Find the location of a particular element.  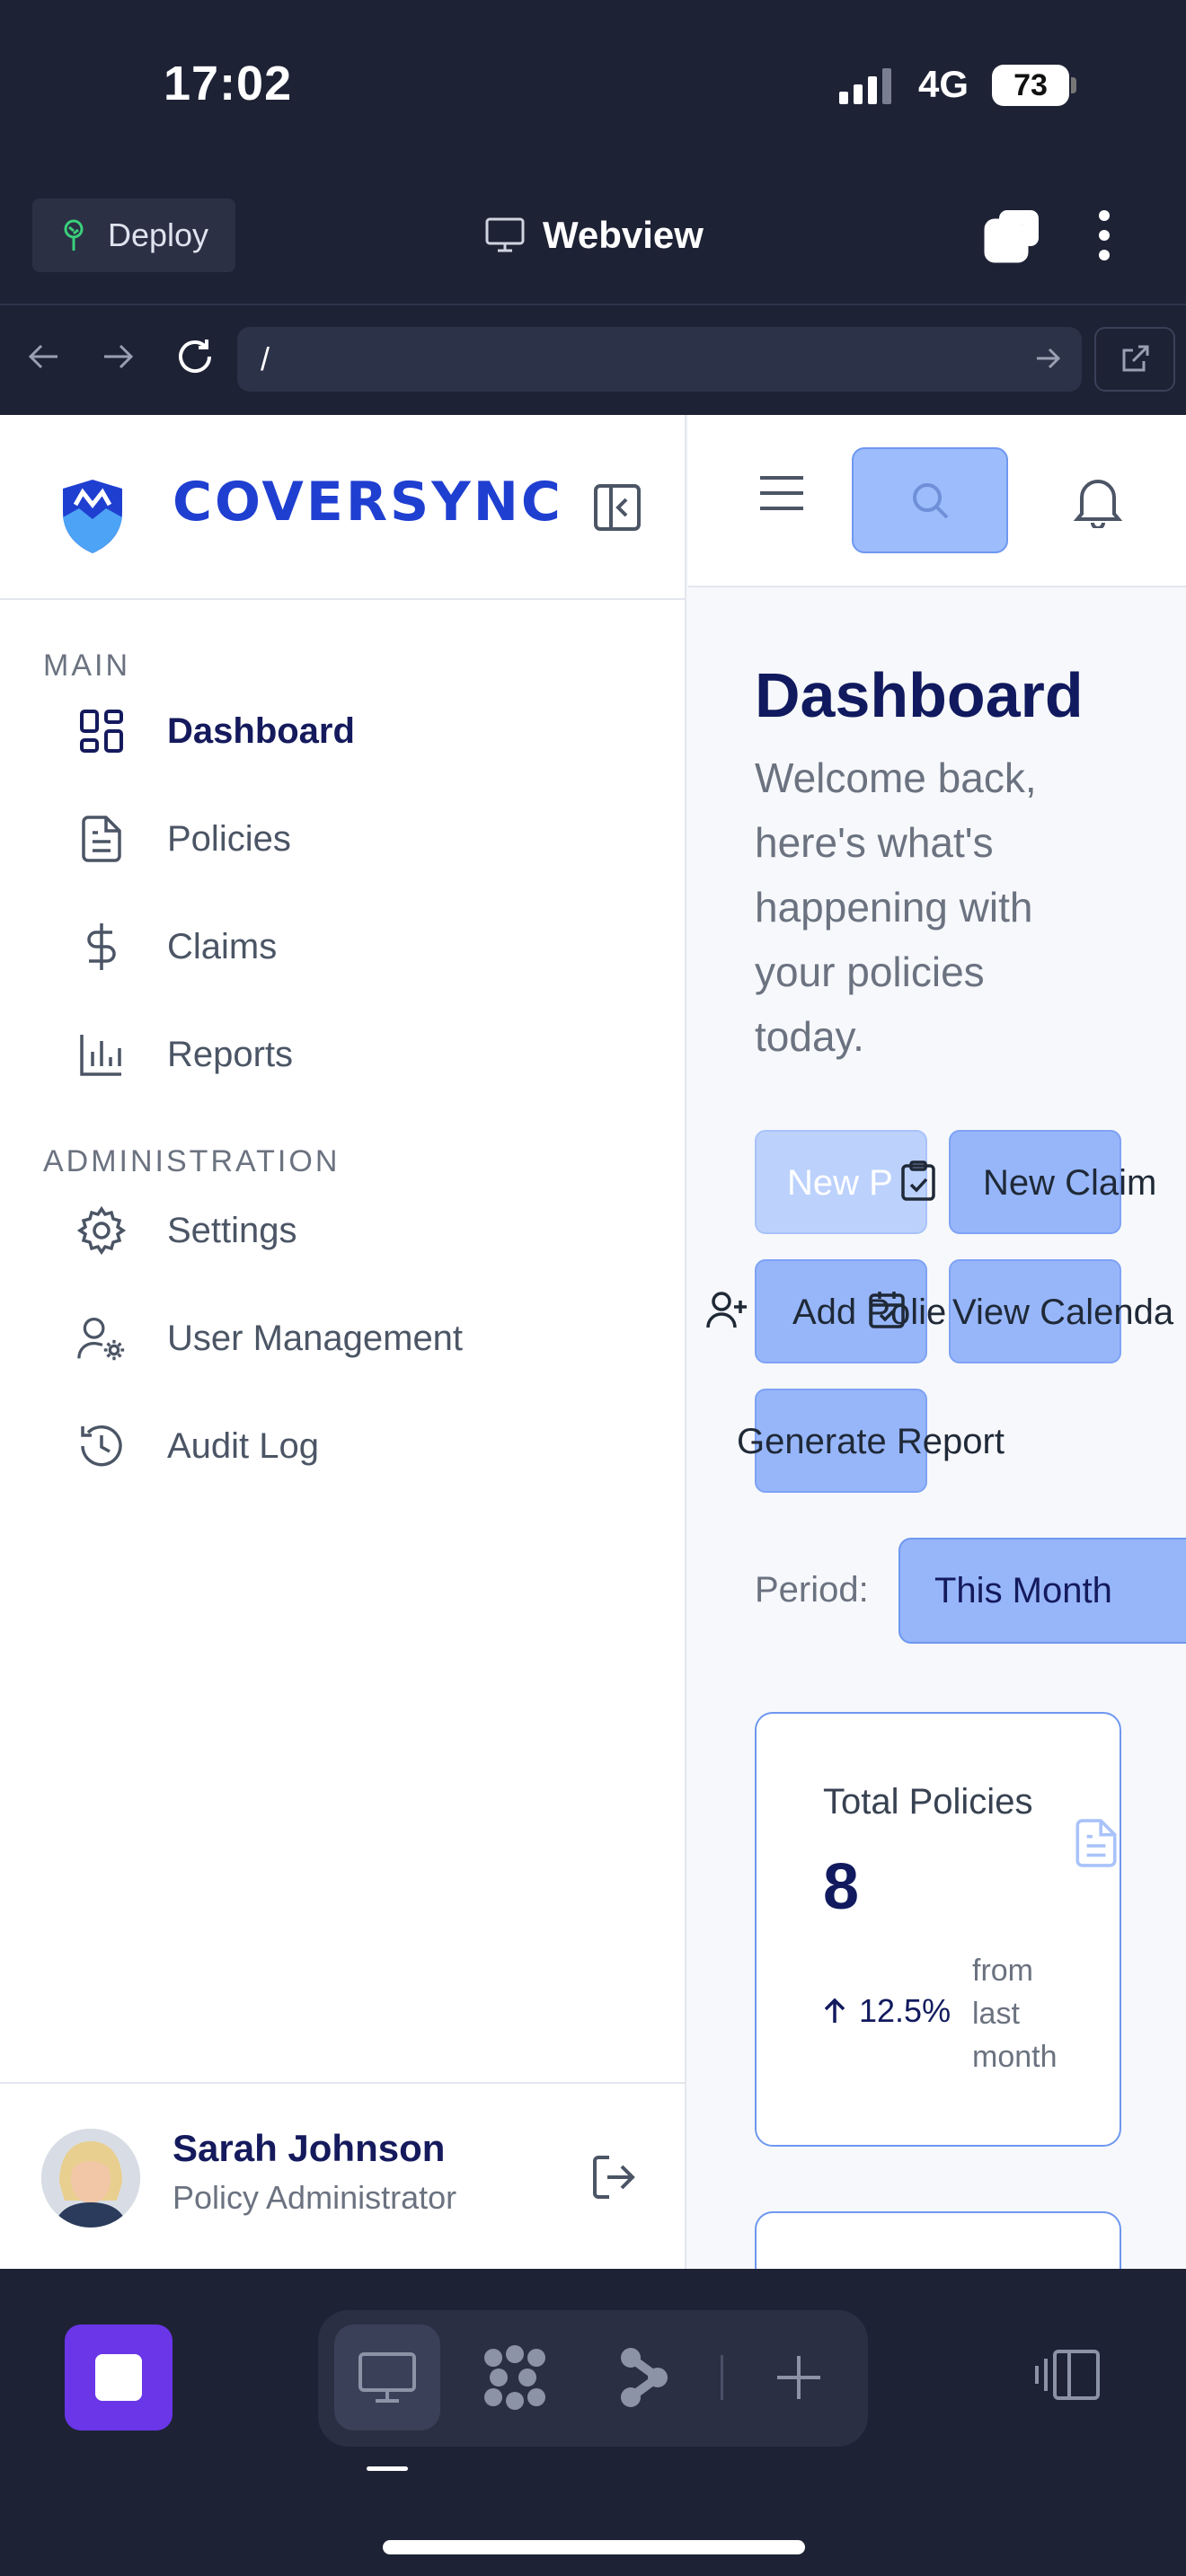

user-plus-icon is located at coordinates (727, 1310).